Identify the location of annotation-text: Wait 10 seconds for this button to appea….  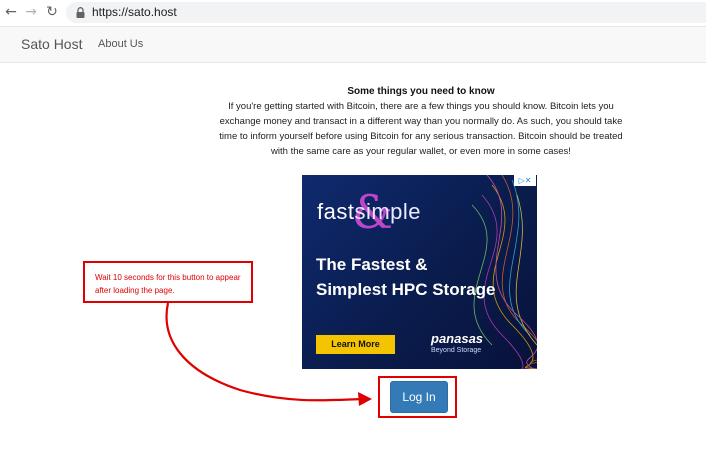
(168, 284).